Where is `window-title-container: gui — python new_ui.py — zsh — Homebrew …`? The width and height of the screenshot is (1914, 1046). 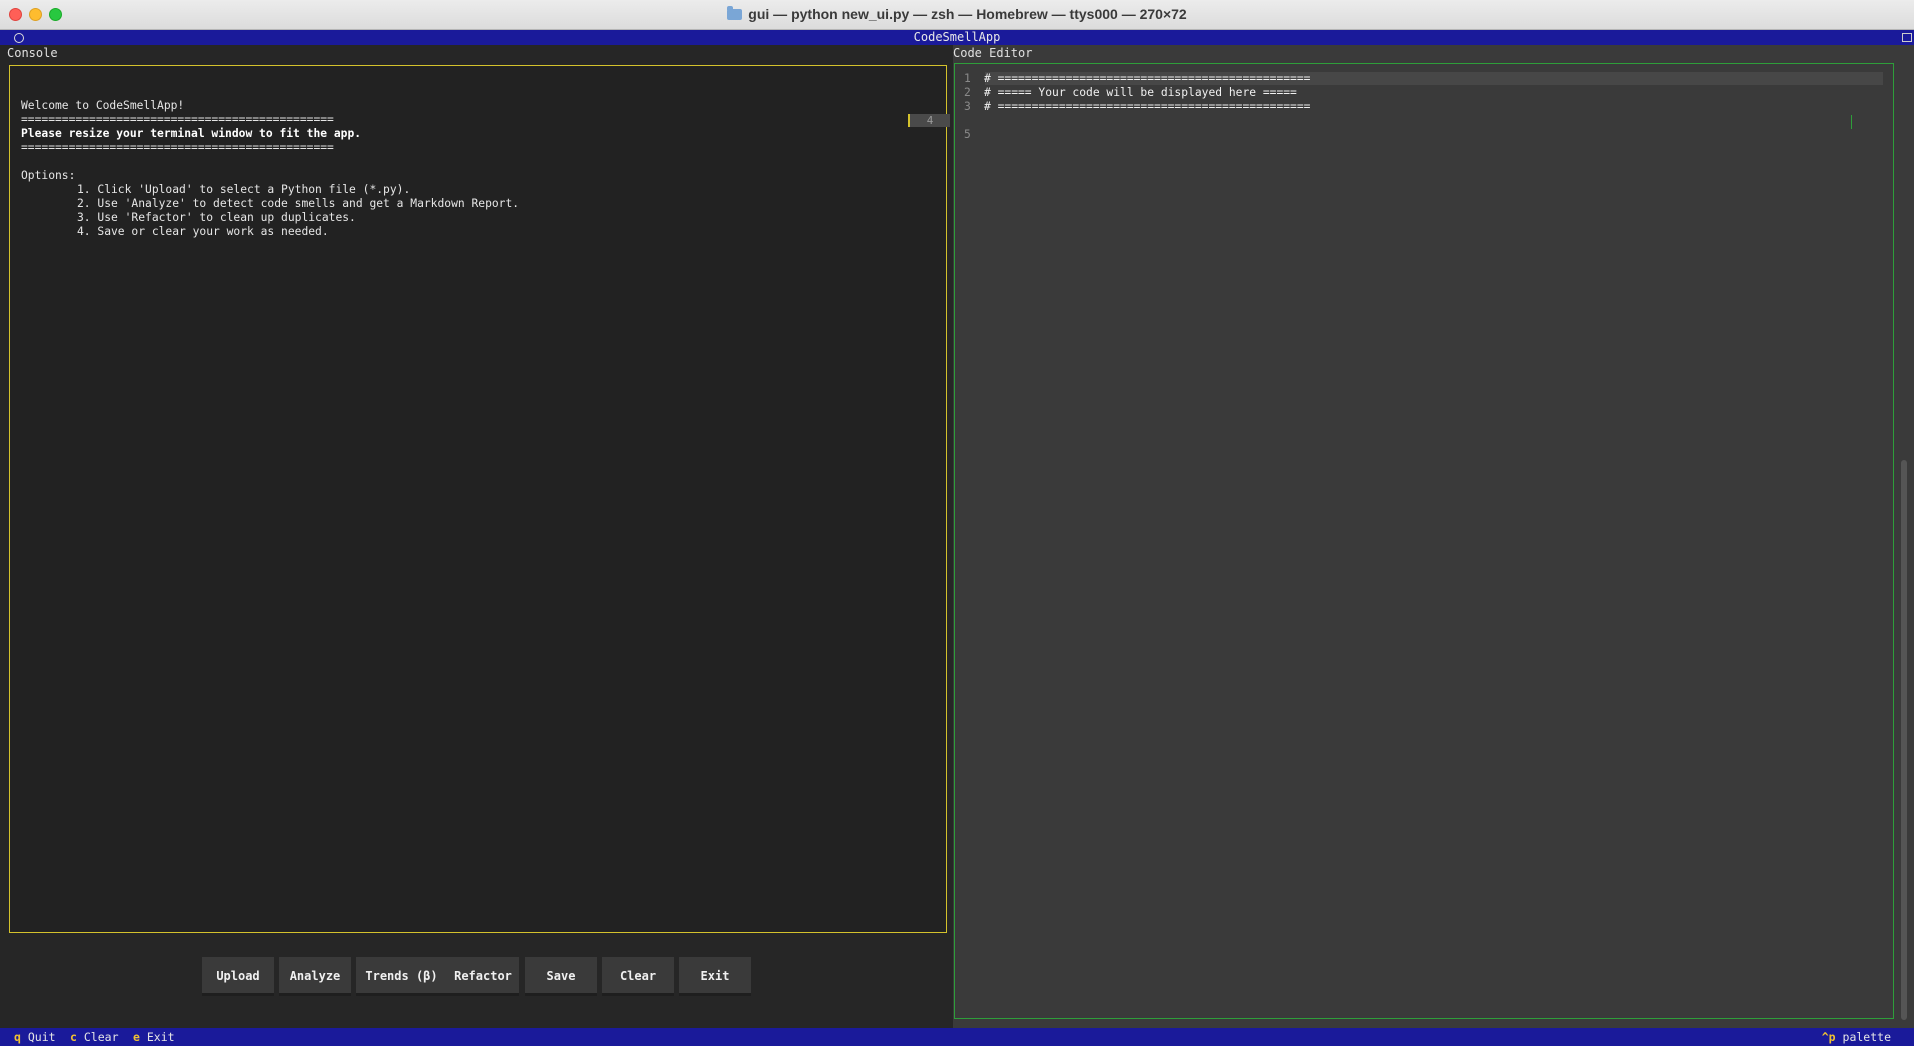 window-title-container: gui — python new_ui.py — zsh — Homebrew … is located at coordinates (957, 14).